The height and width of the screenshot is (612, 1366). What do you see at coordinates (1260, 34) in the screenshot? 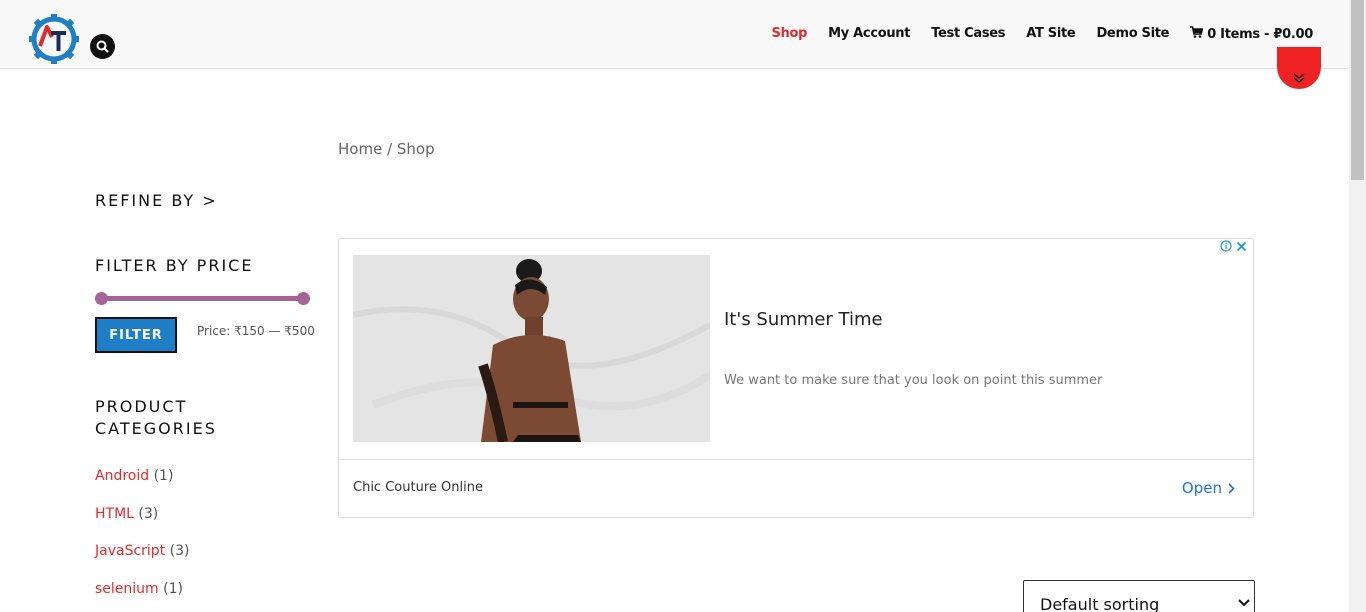
I see `cart-summary: 0 Items - ₽0.00` at bounding box center [1260, 34].